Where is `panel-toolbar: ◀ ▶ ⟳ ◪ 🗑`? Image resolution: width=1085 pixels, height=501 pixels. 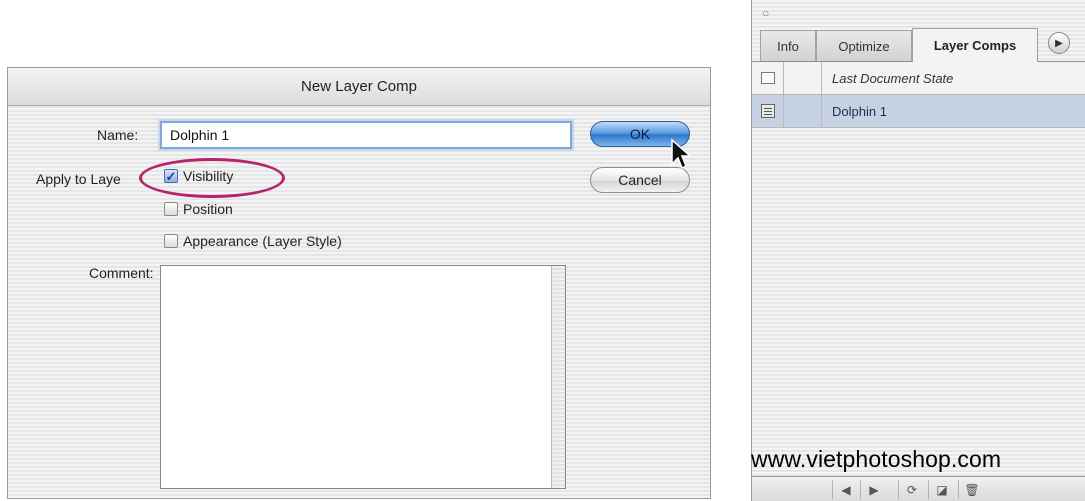 panel-toolbar: ◀ ▶ ⟳ ◪ 🗑 is located at coordinates (918, 488).